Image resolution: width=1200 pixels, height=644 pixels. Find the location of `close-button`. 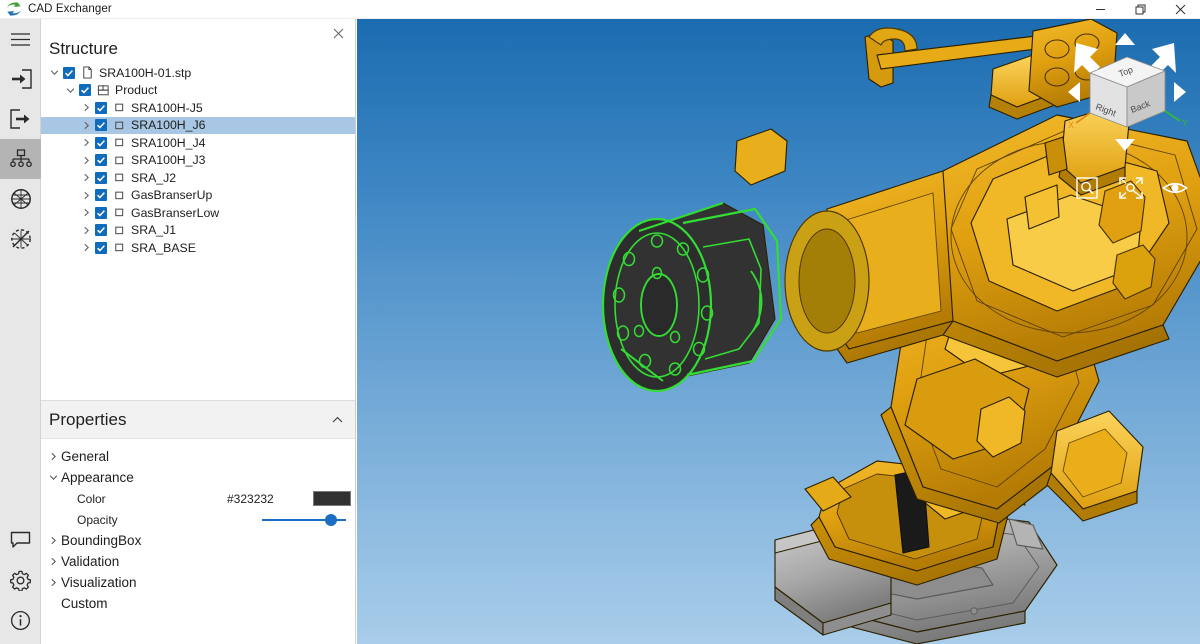

close-button is located at coordinates (1180, 9).